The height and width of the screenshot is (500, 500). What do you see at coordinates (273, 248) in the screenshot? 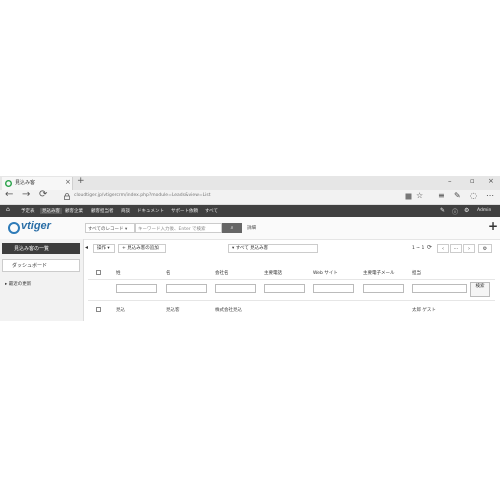
I see `list-filter-select: ▾ すべて 見込み客` at bounding box center [273, 248].